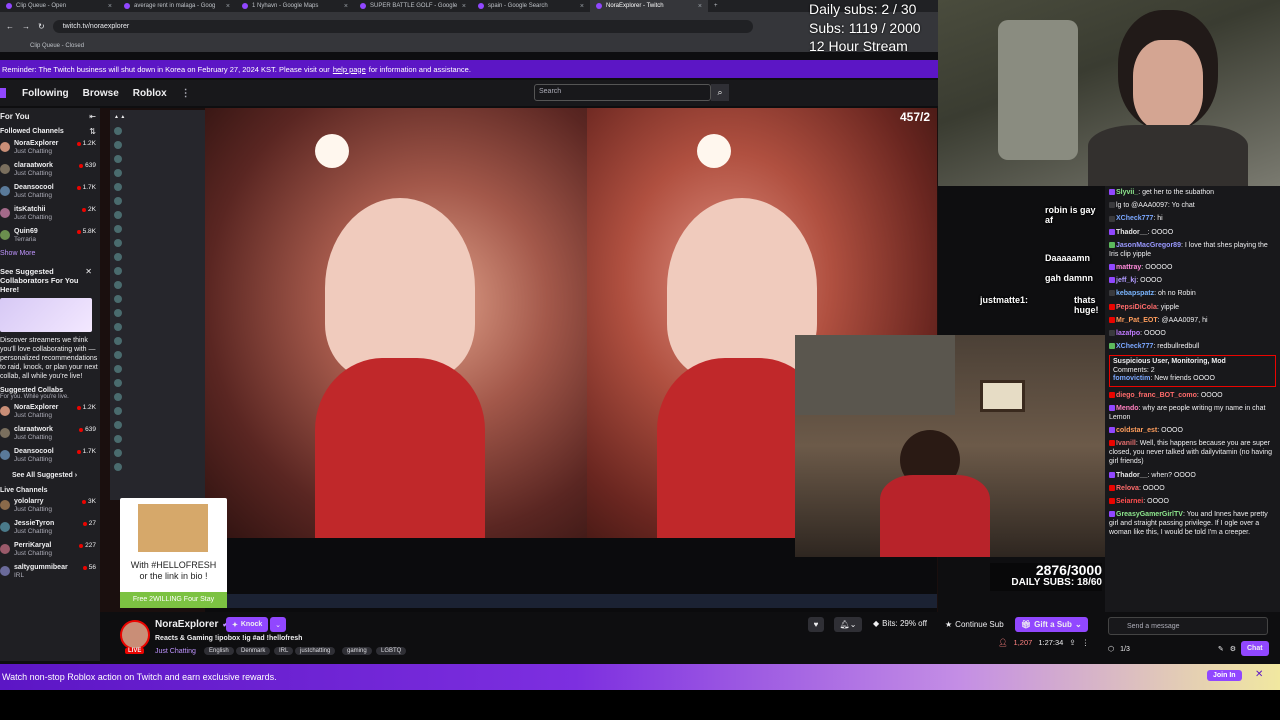  I want to click on sidebar-channel: saltygummibear IRL 56, so click(50, 575).